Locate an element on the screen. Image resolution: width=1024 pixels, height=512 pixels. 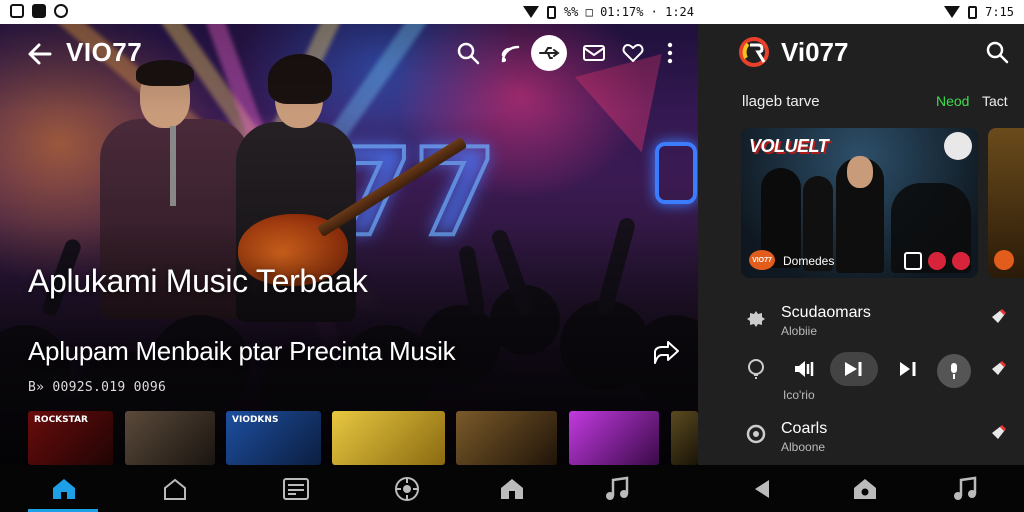
card-badge-icon is located at coordinates (1004, 260).